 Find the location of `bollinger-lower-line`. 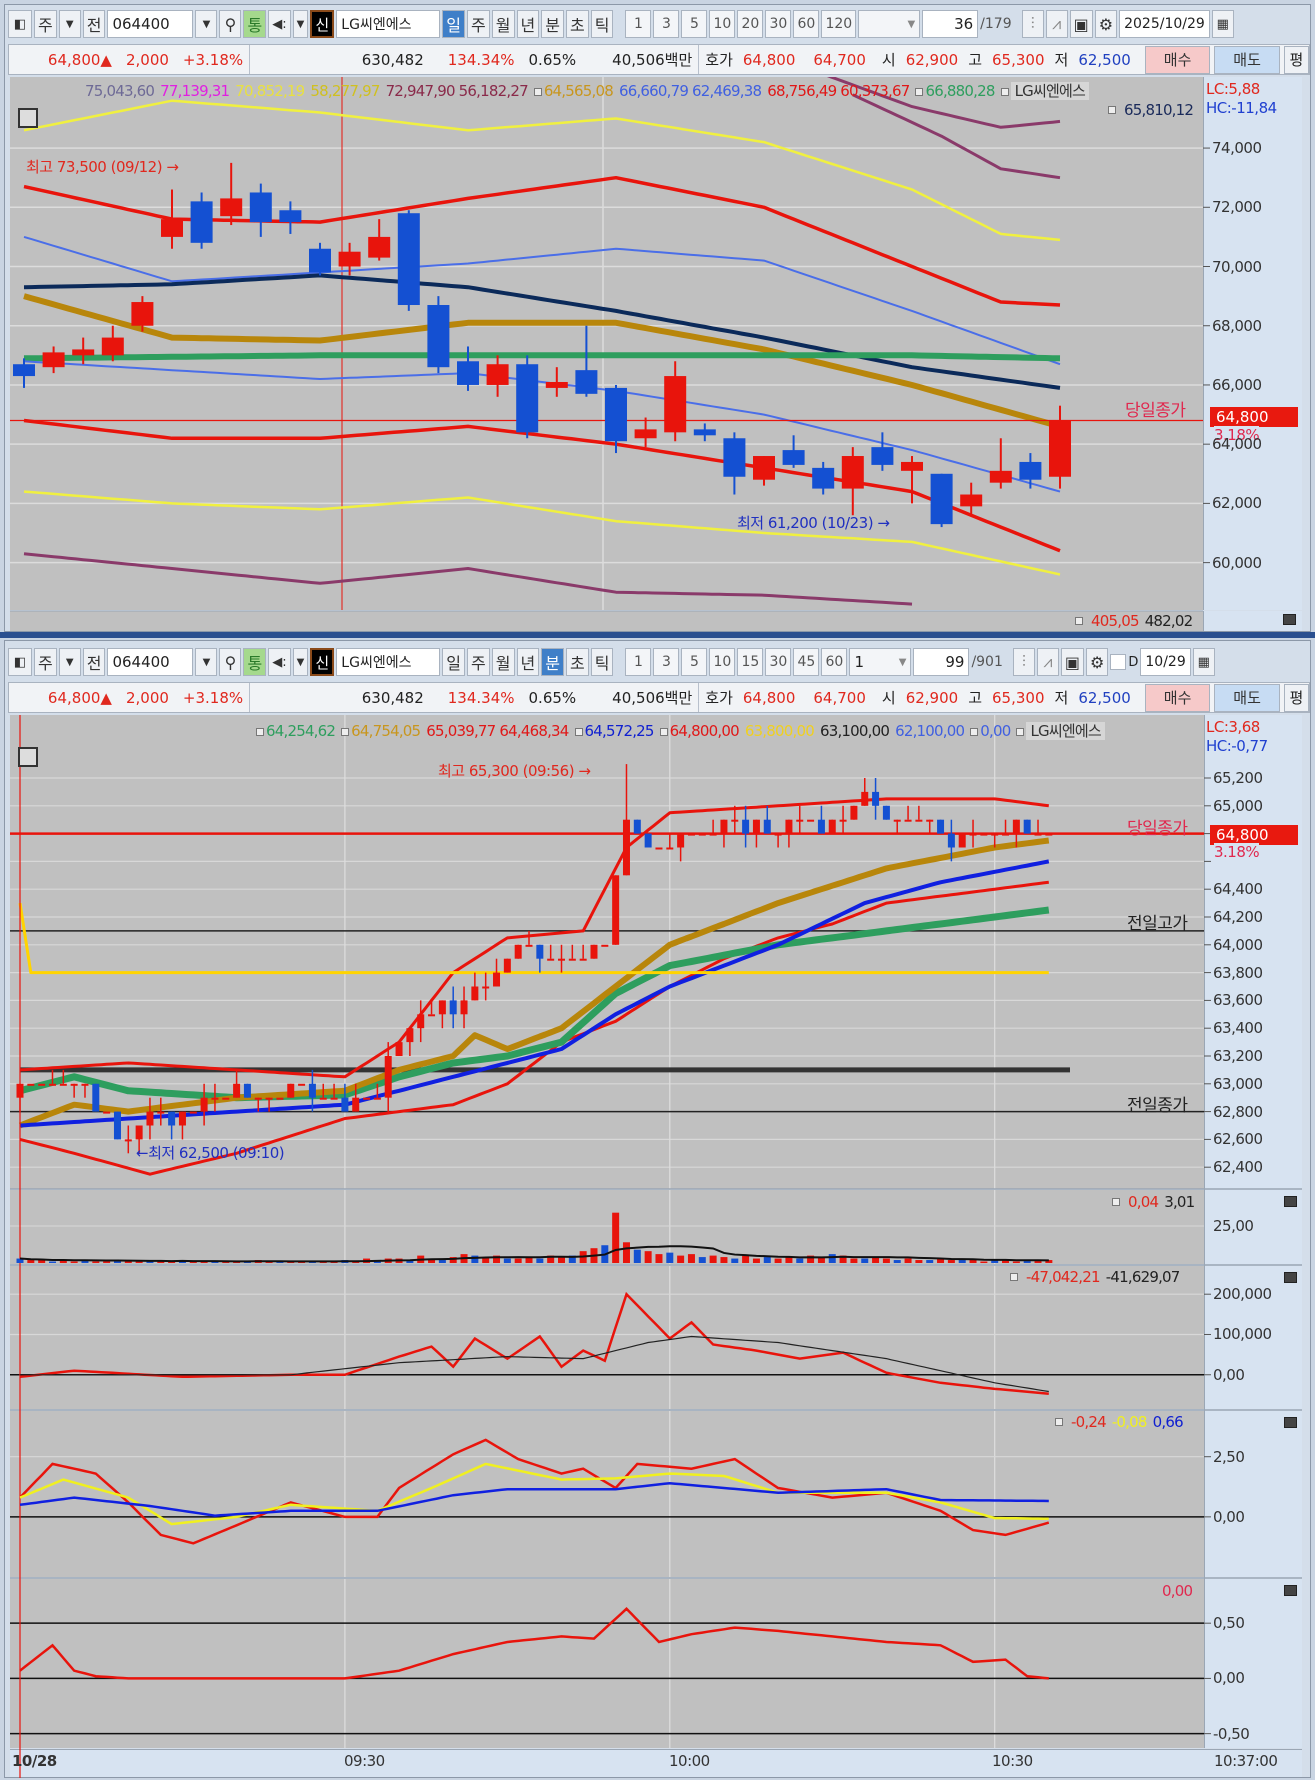

bollinger-lower-line is located at coordinates (542, 485).